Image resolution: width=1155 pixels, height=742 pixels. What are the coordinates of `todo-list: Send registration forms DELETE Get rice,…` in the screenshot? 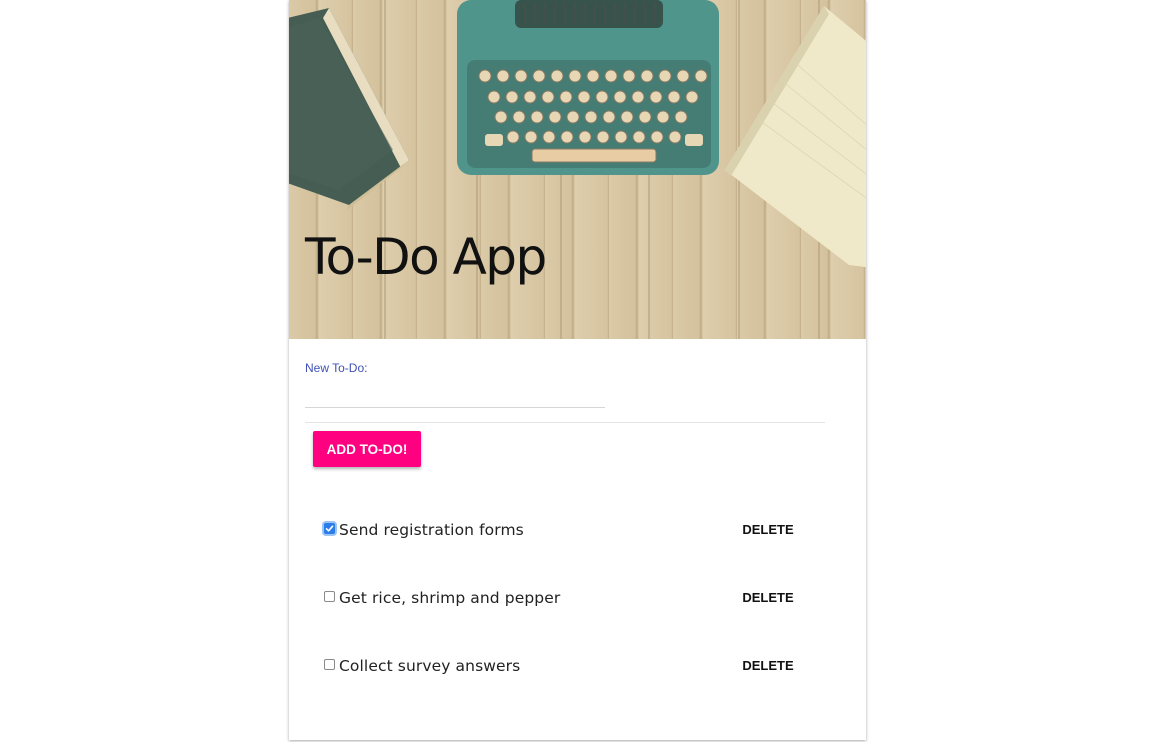 It's located at (577, 598).